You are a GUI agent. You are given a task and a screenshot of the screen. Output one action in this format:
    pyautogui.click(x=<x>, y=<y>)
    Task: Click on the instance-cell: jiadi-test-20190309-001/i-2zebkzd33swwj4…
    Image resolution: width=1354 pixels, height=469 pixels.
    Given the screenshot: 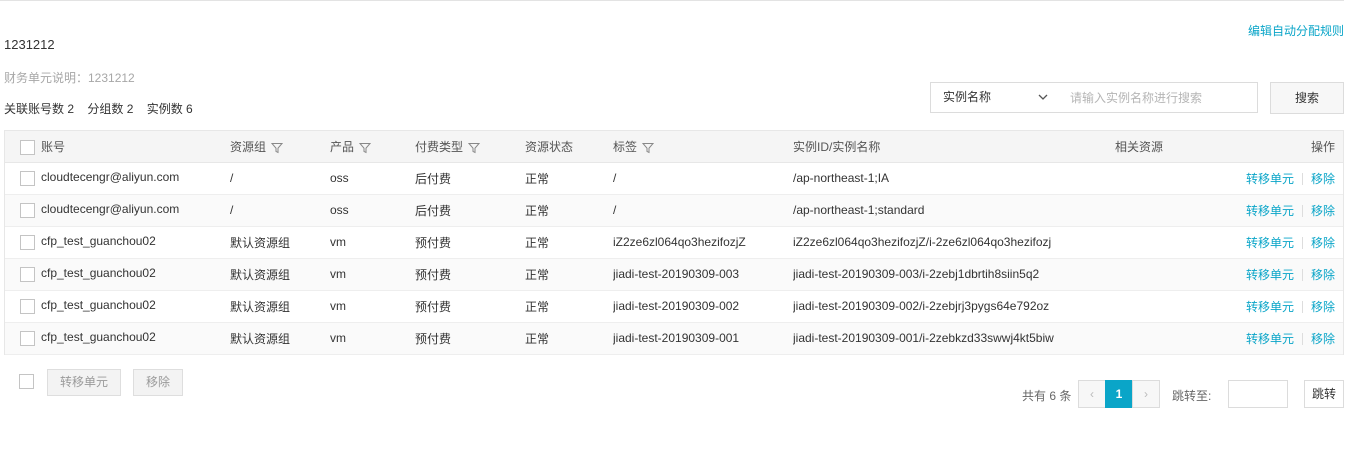 What is the action you would take?
    pyautogui.click(x=954, y=338)
    